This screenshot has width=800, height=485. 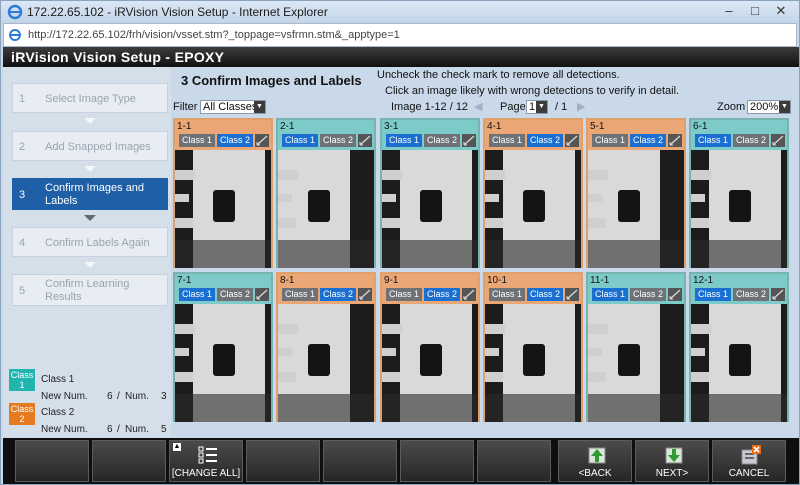 I want to click on prev-page-icon: ◀, so click(x=478, y=106).